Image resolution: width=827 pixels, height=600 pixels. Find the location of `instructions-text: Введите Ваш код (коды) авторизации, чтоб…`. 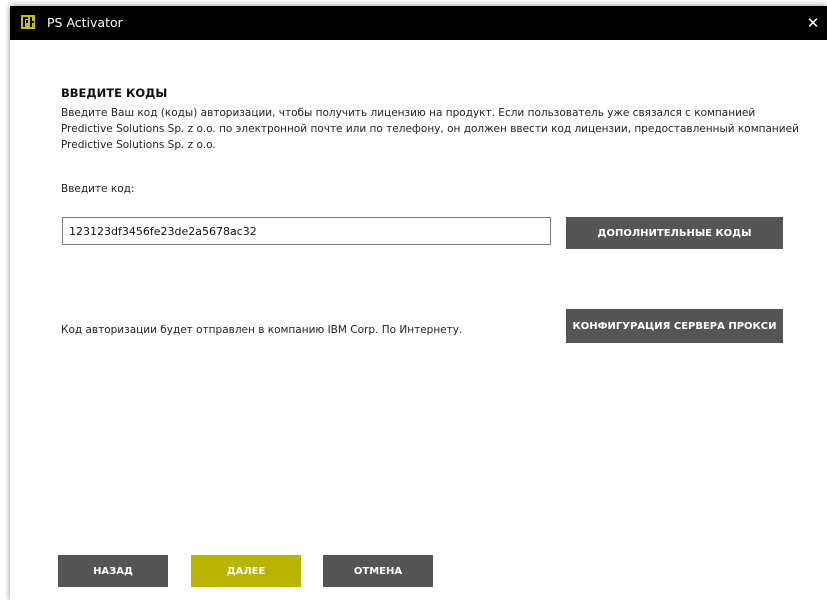

instructions-text: Введите Ваш код (коды) авторизации, чтоб… is located at coordinates (430, 129).